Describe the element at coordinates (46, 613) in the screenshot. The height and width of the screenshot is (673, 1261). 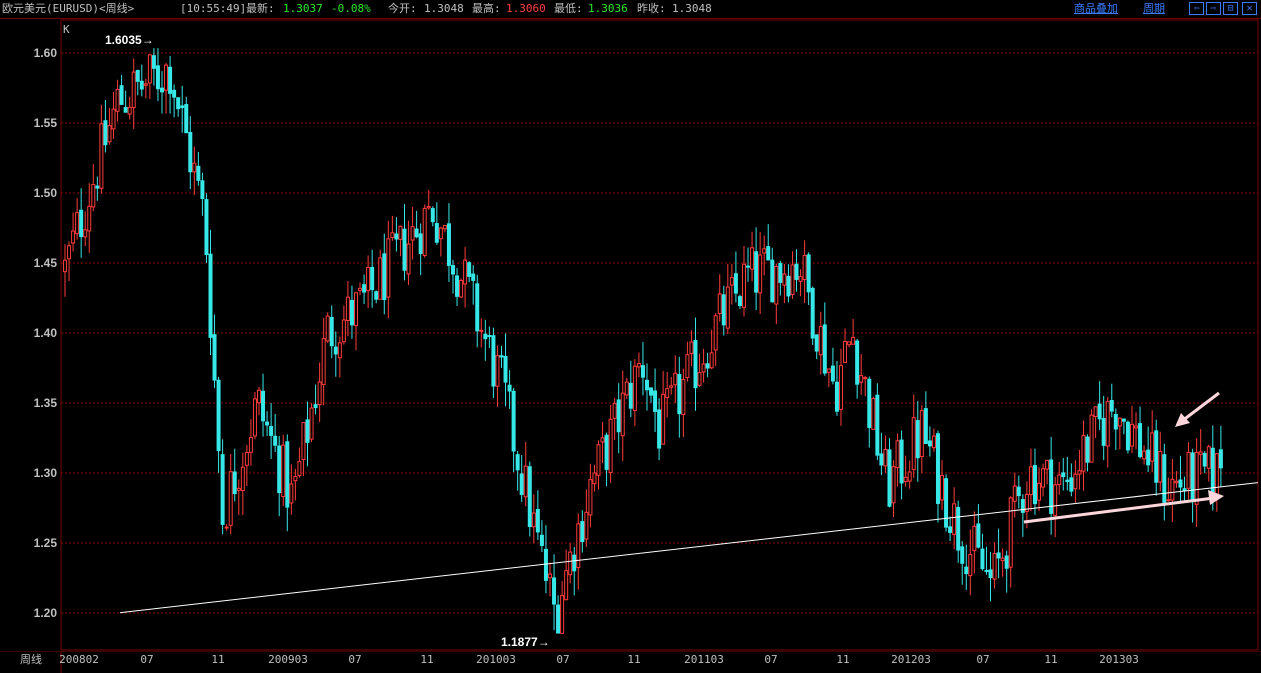
I see `y-tick-label: 1.20` at that location.